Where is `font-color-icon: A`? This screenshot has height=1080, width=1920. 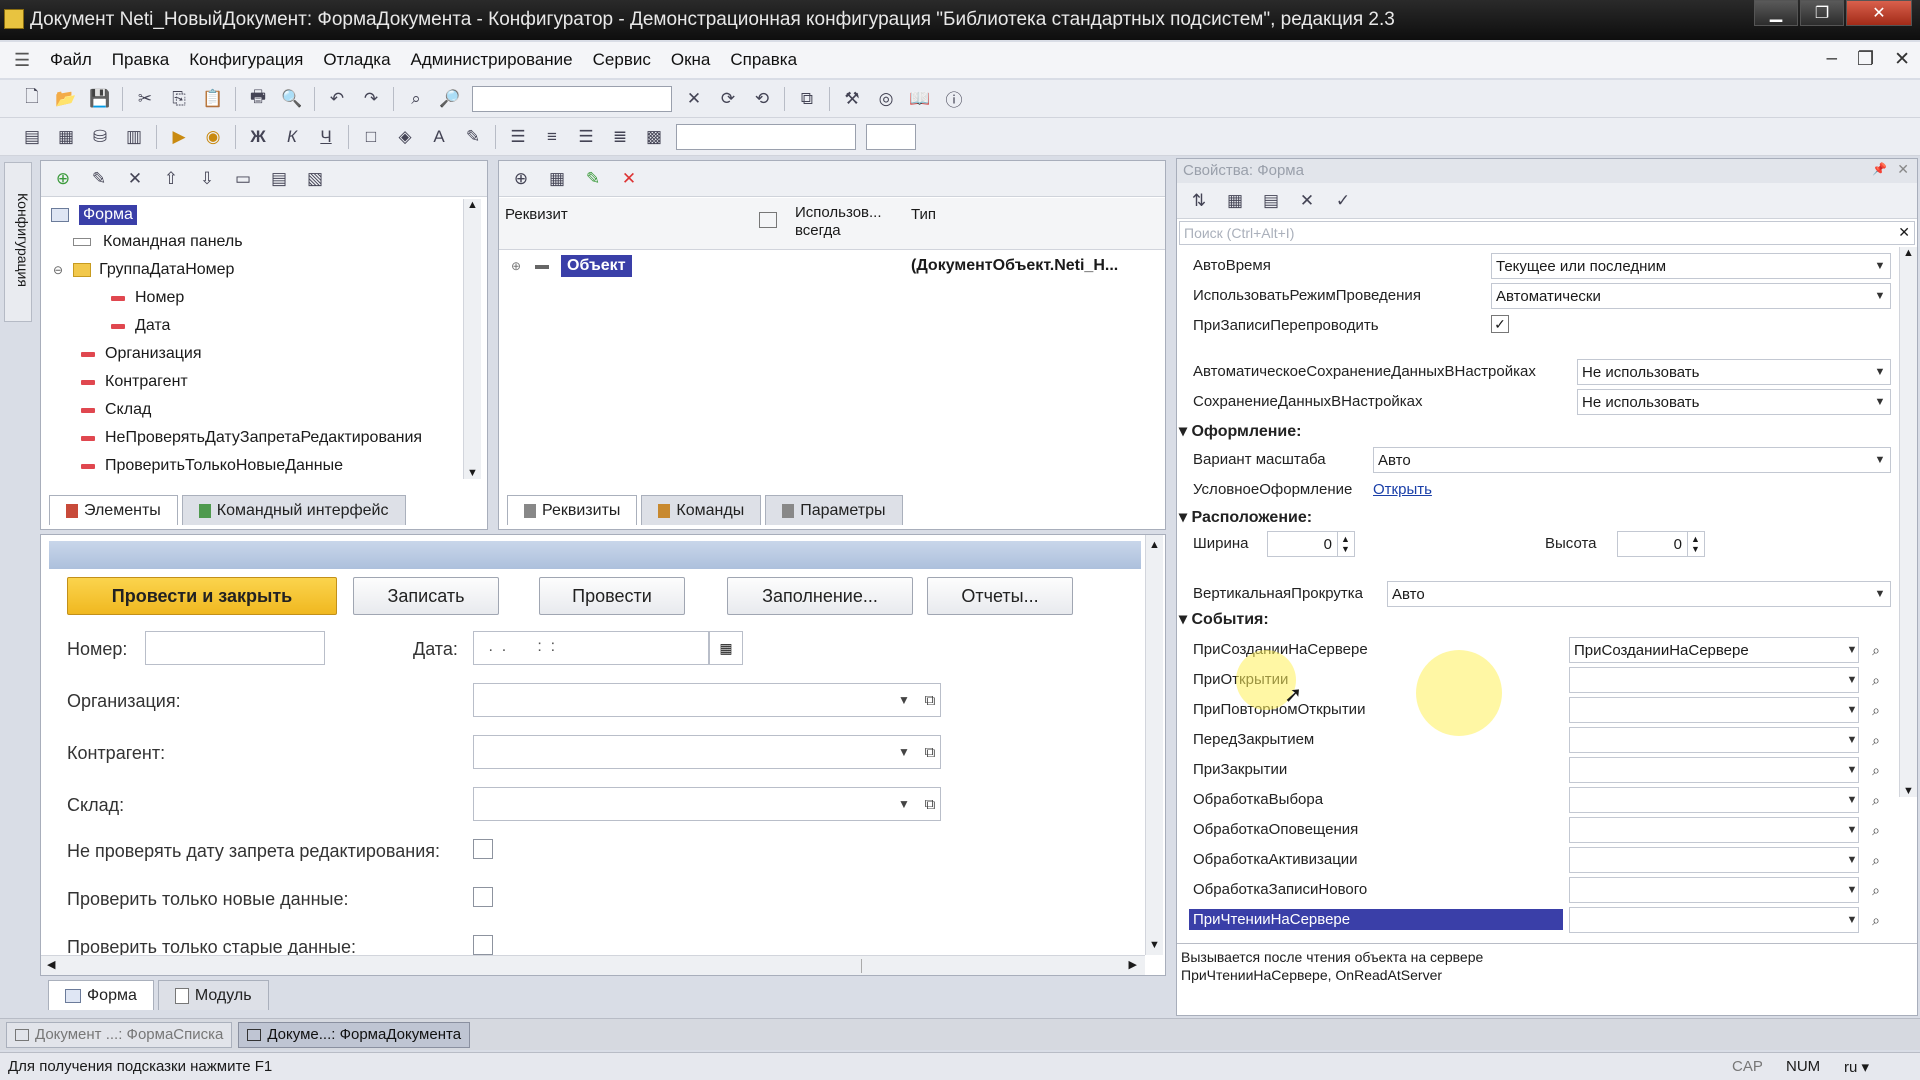
font-color-icon: A is located at coordinates (439, 137).